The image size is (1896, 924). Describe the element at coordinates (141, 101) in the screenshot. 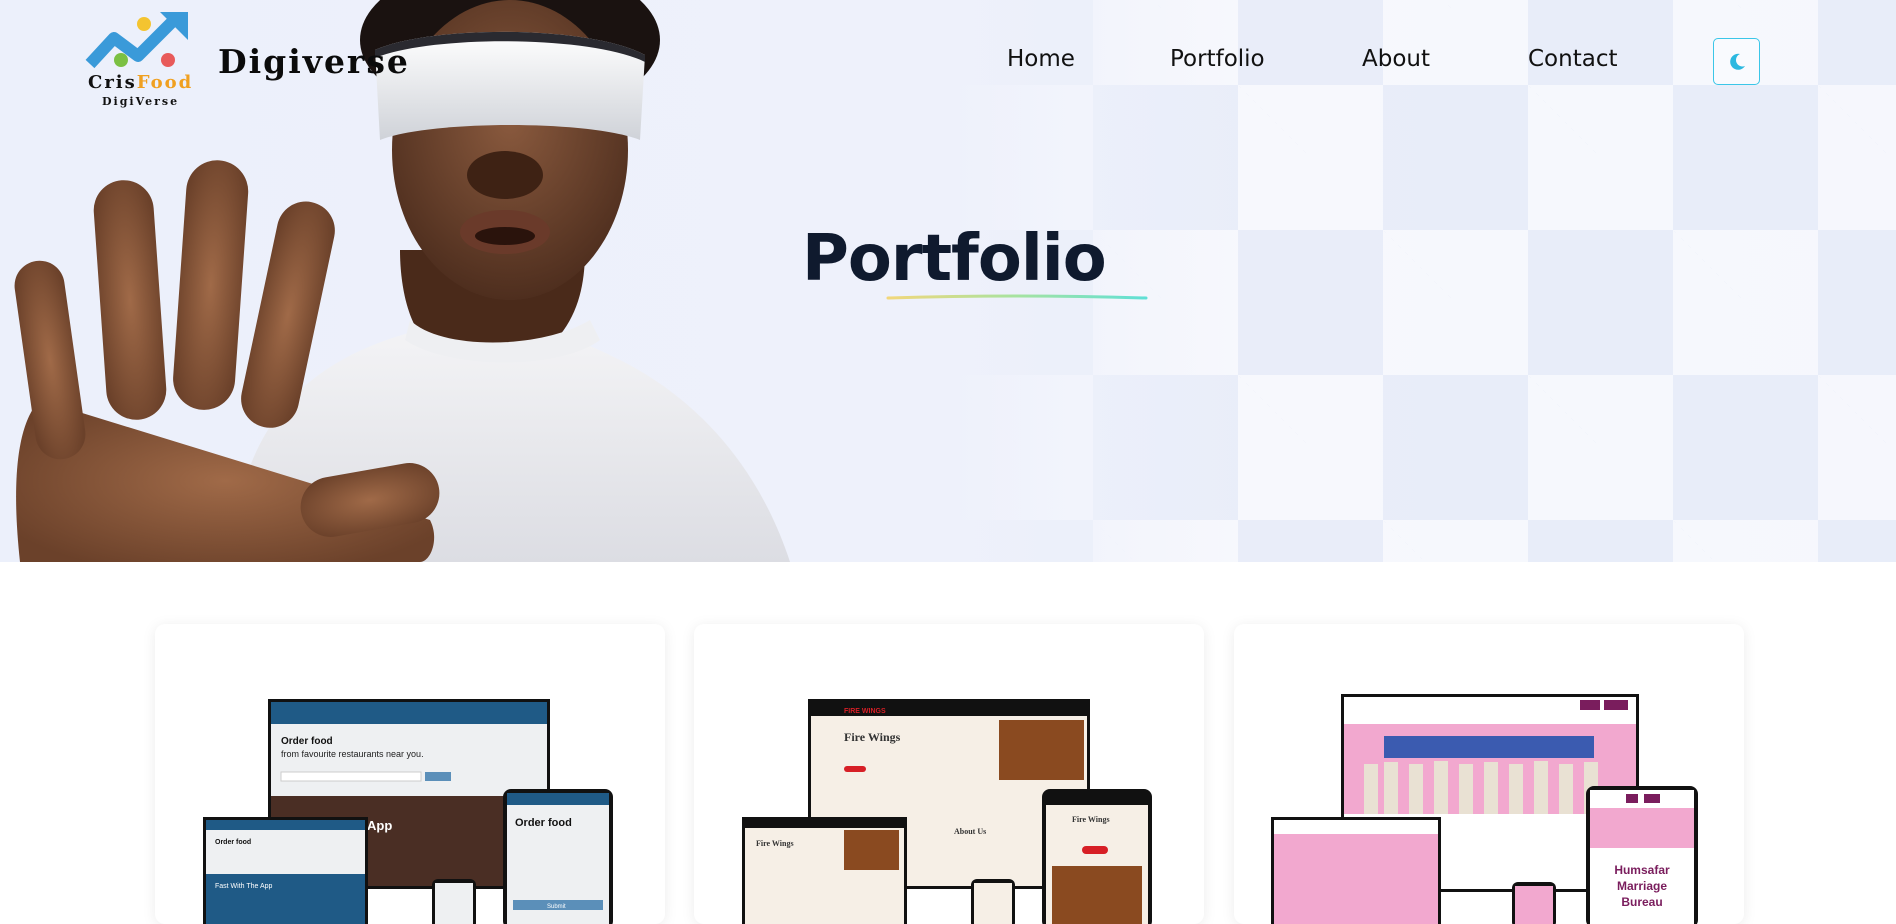

I see `logo-subtitle: DigiVerse` at that location.